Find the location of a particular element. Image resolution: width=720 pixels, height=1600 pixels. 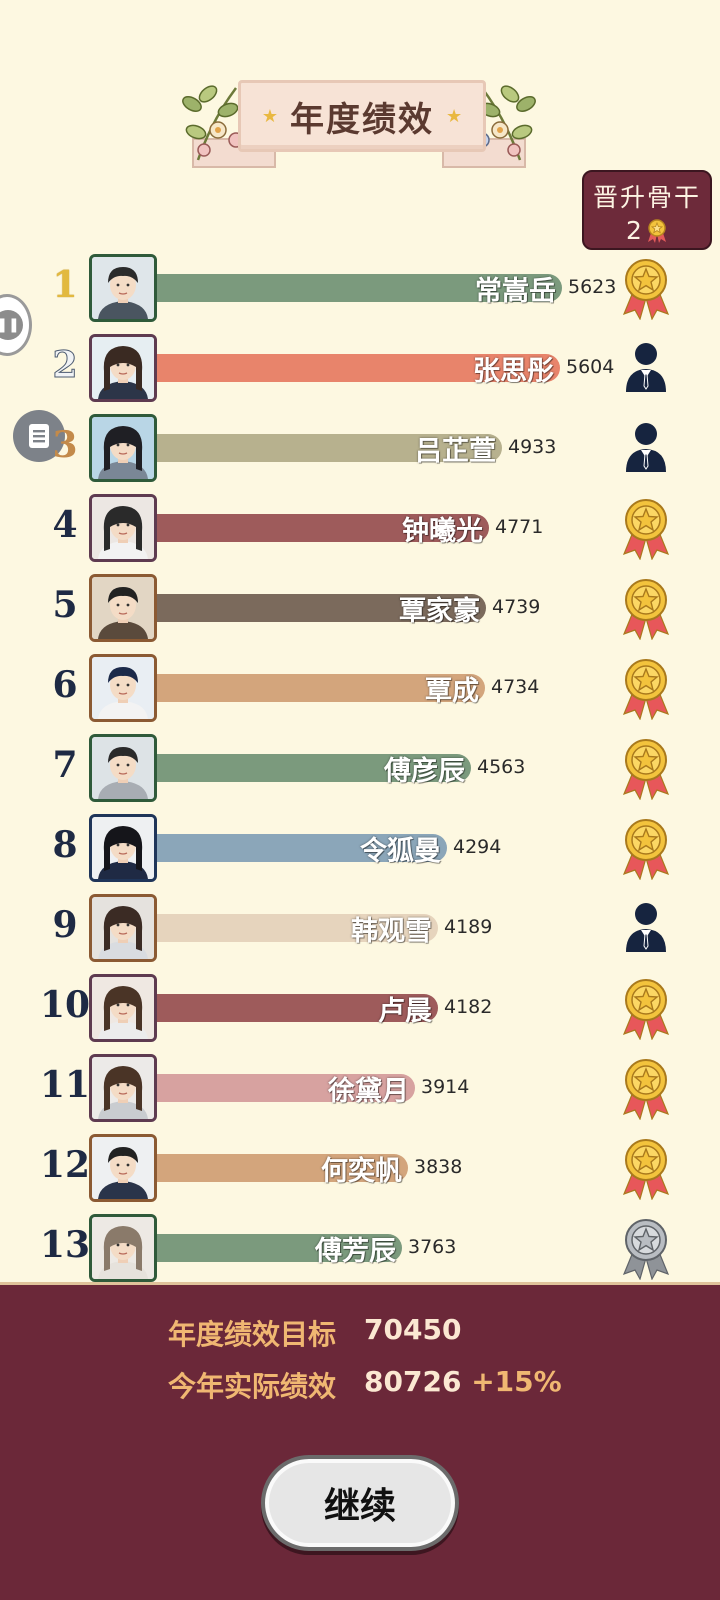

ranking-row: 10 卢晨 4182 is located at coordinates (360, 1010).